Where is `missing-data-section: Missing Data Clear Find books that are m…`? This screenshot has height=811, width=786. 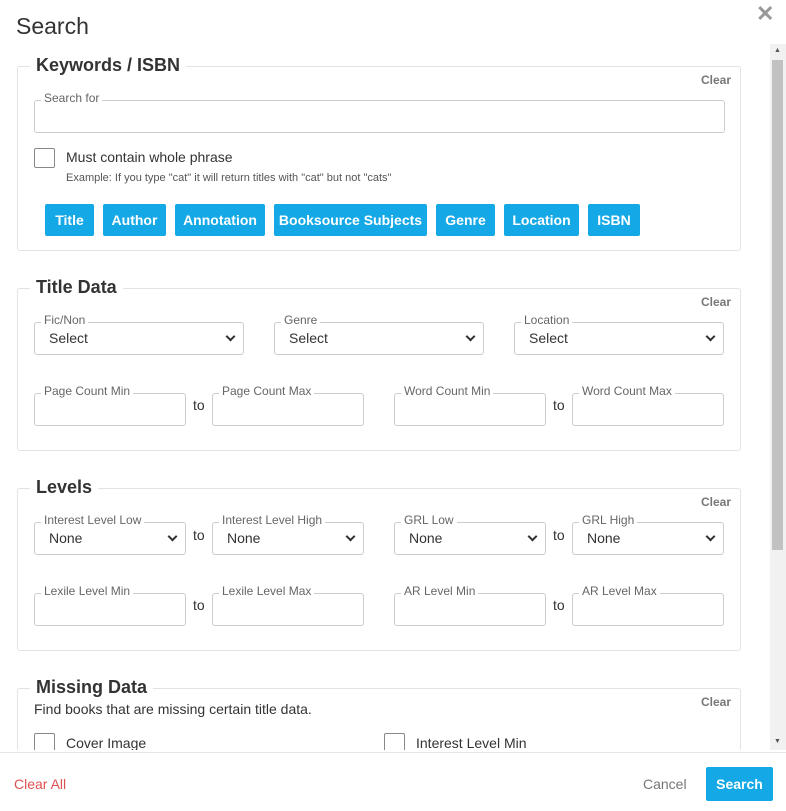
missing-data-section: Missing Data Clear Find books that are m… is located at coordinates (379, 713).